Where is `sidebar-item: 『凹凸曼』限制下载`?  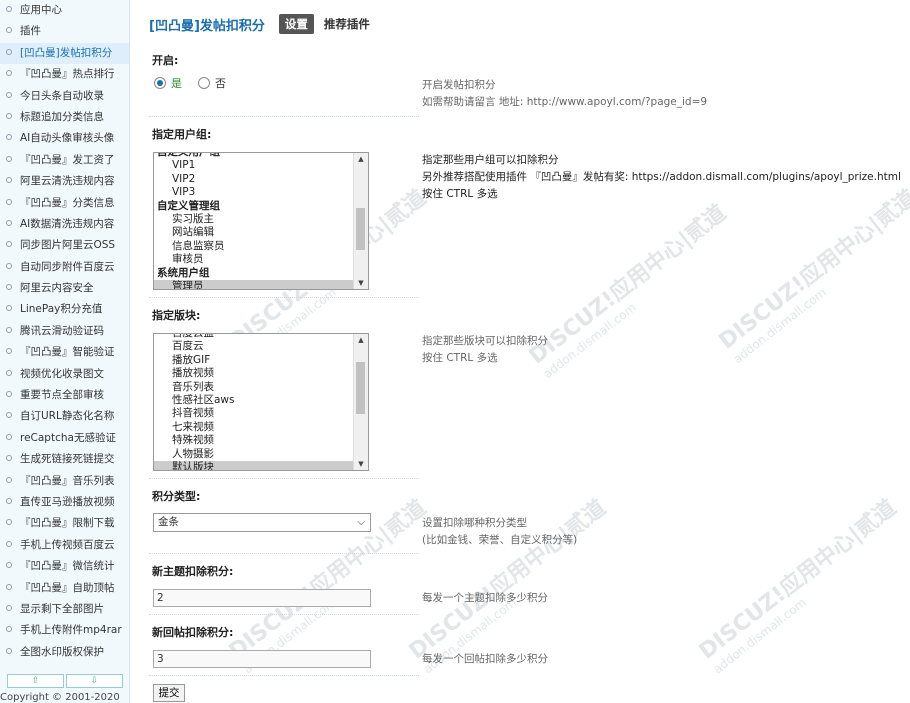
sidebar-item: 『凹凸曼』限制下载 is located at coordinates (64, 523).